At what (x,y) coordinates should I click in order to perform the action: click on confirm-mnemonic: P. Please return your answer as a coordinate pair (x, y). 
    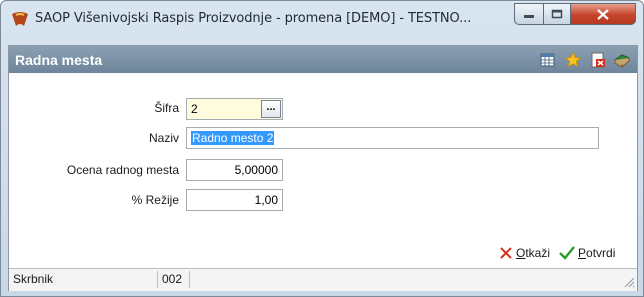
    Looking at the image, I should click on (582, 253).